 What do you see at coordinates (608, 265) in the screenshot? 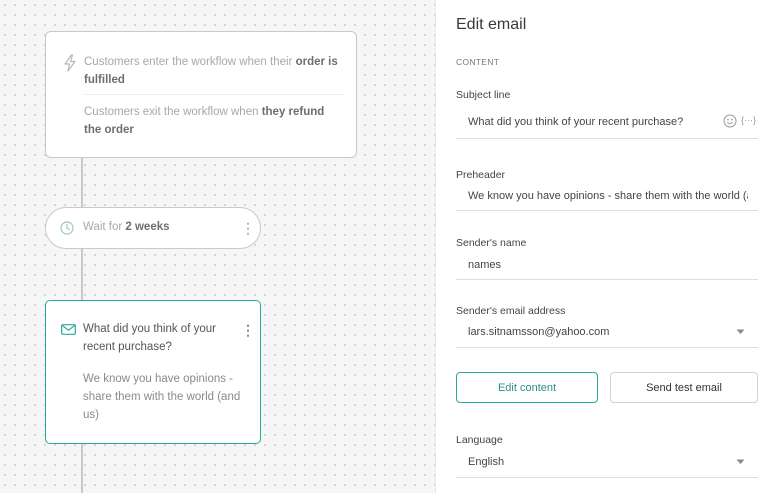
I see `sender-name-input: names` at bounding box center [608, 265].